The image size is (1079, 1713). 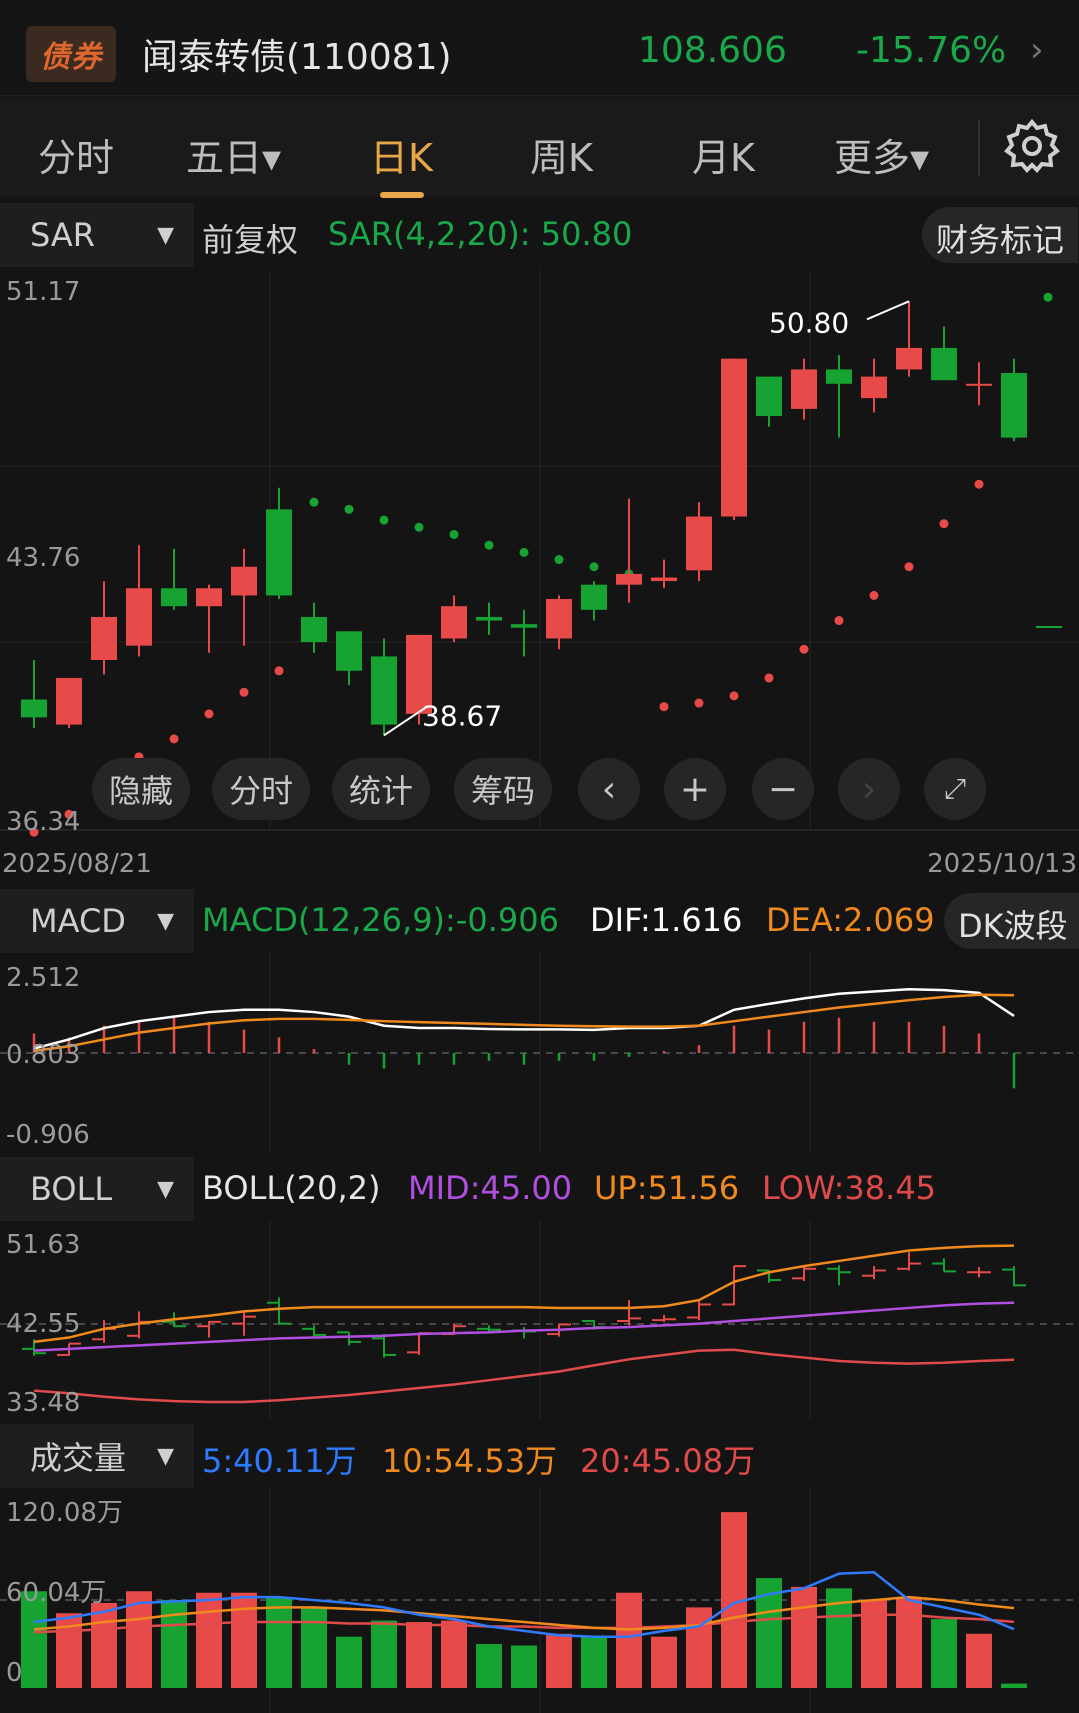 I want to click on zoom-out-icon: −, so click(x=783, y=789).